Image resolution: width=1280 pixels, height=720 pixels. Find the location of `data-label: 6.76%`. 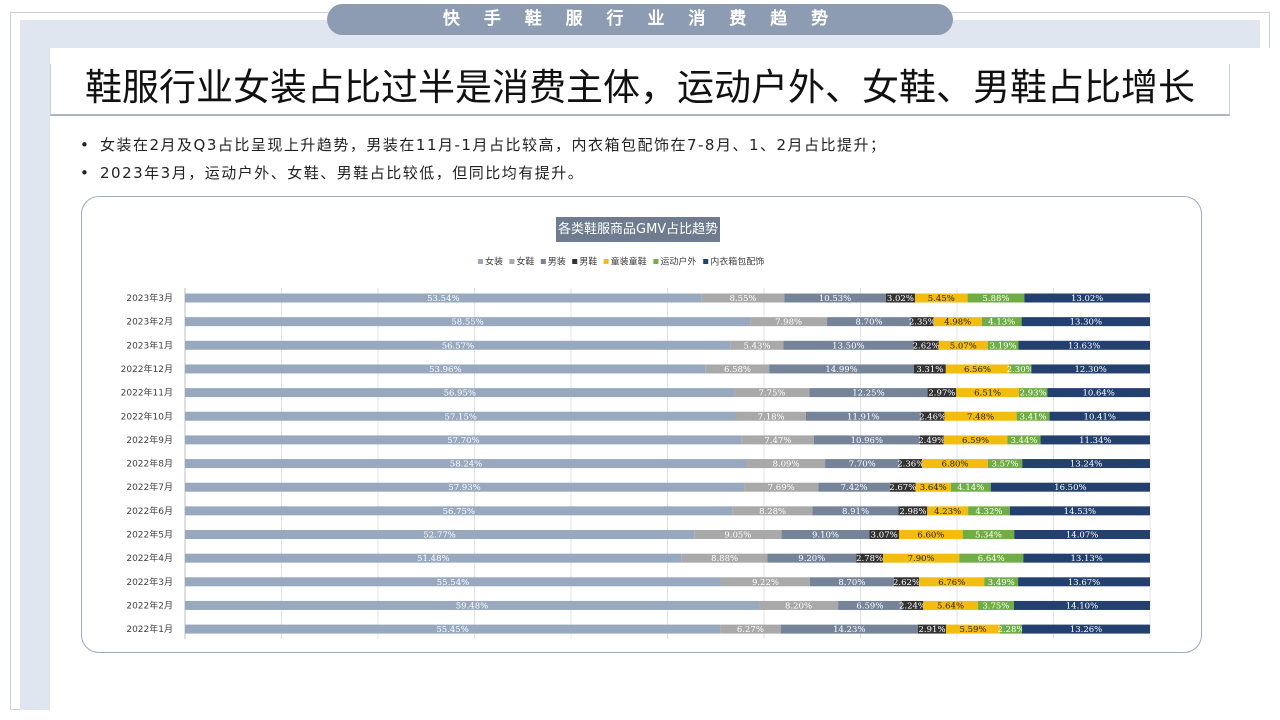

data-label: 6.76% is located at coordinates (951, 583).